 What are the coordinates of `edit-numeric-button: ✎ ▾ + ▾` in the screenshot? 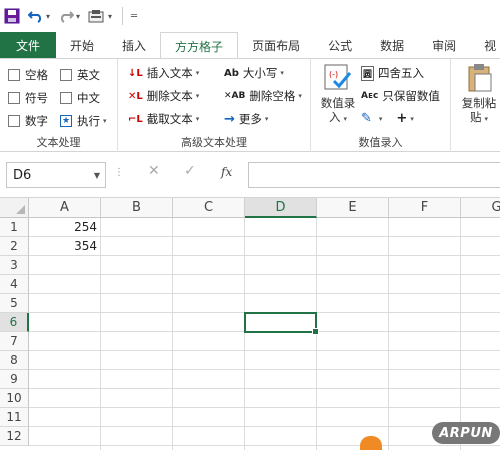 It's located at (387, 118).